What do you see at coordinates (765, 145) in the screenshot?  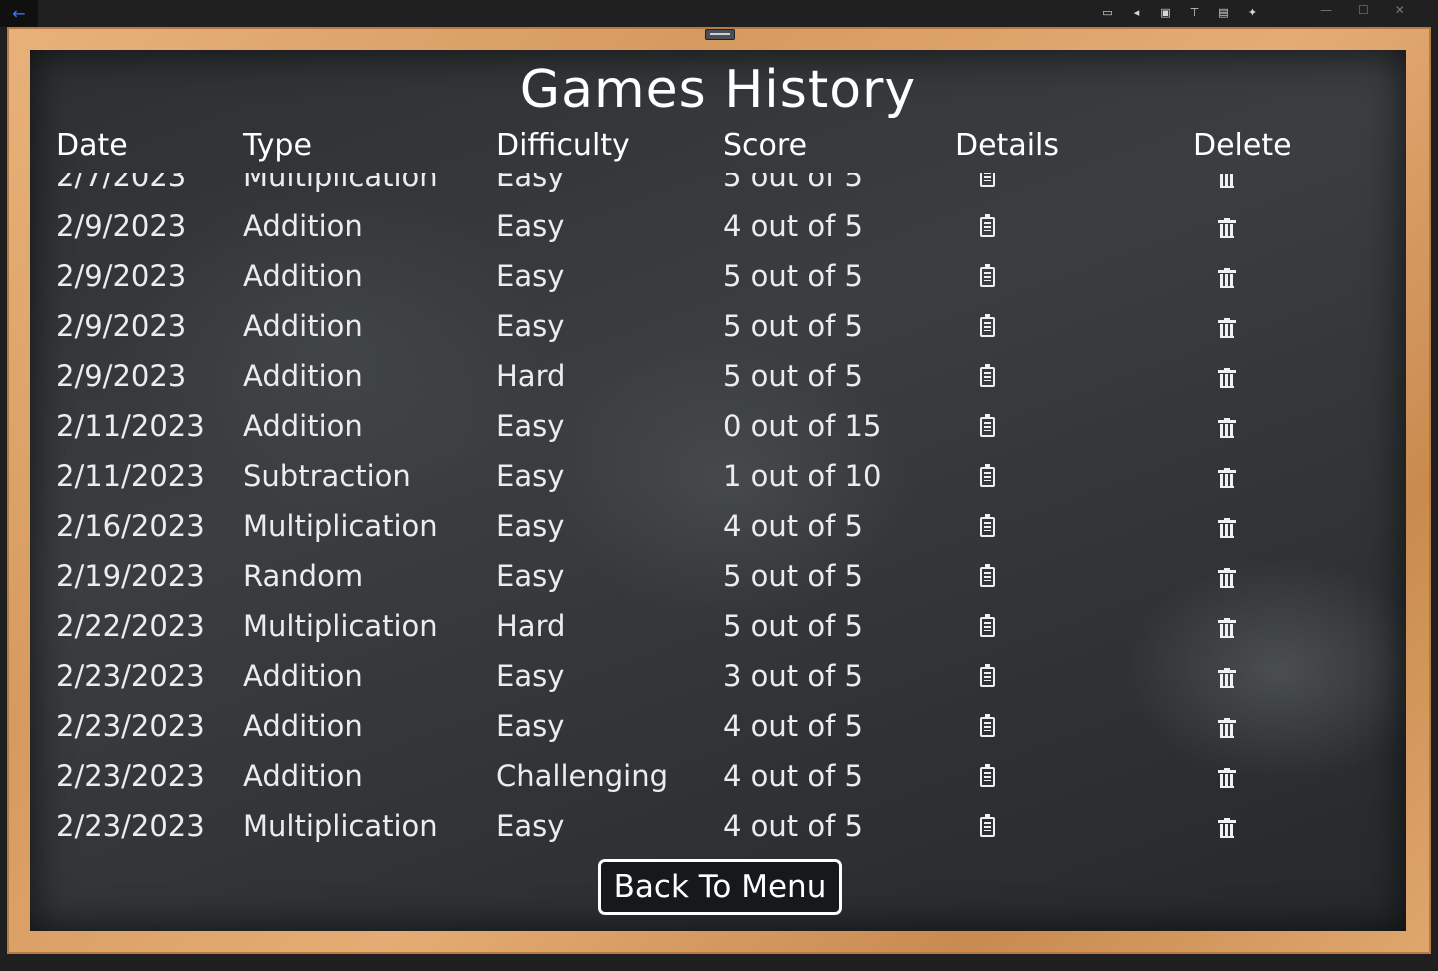 I see `header-score: Score` at bounding box center [765, 145].